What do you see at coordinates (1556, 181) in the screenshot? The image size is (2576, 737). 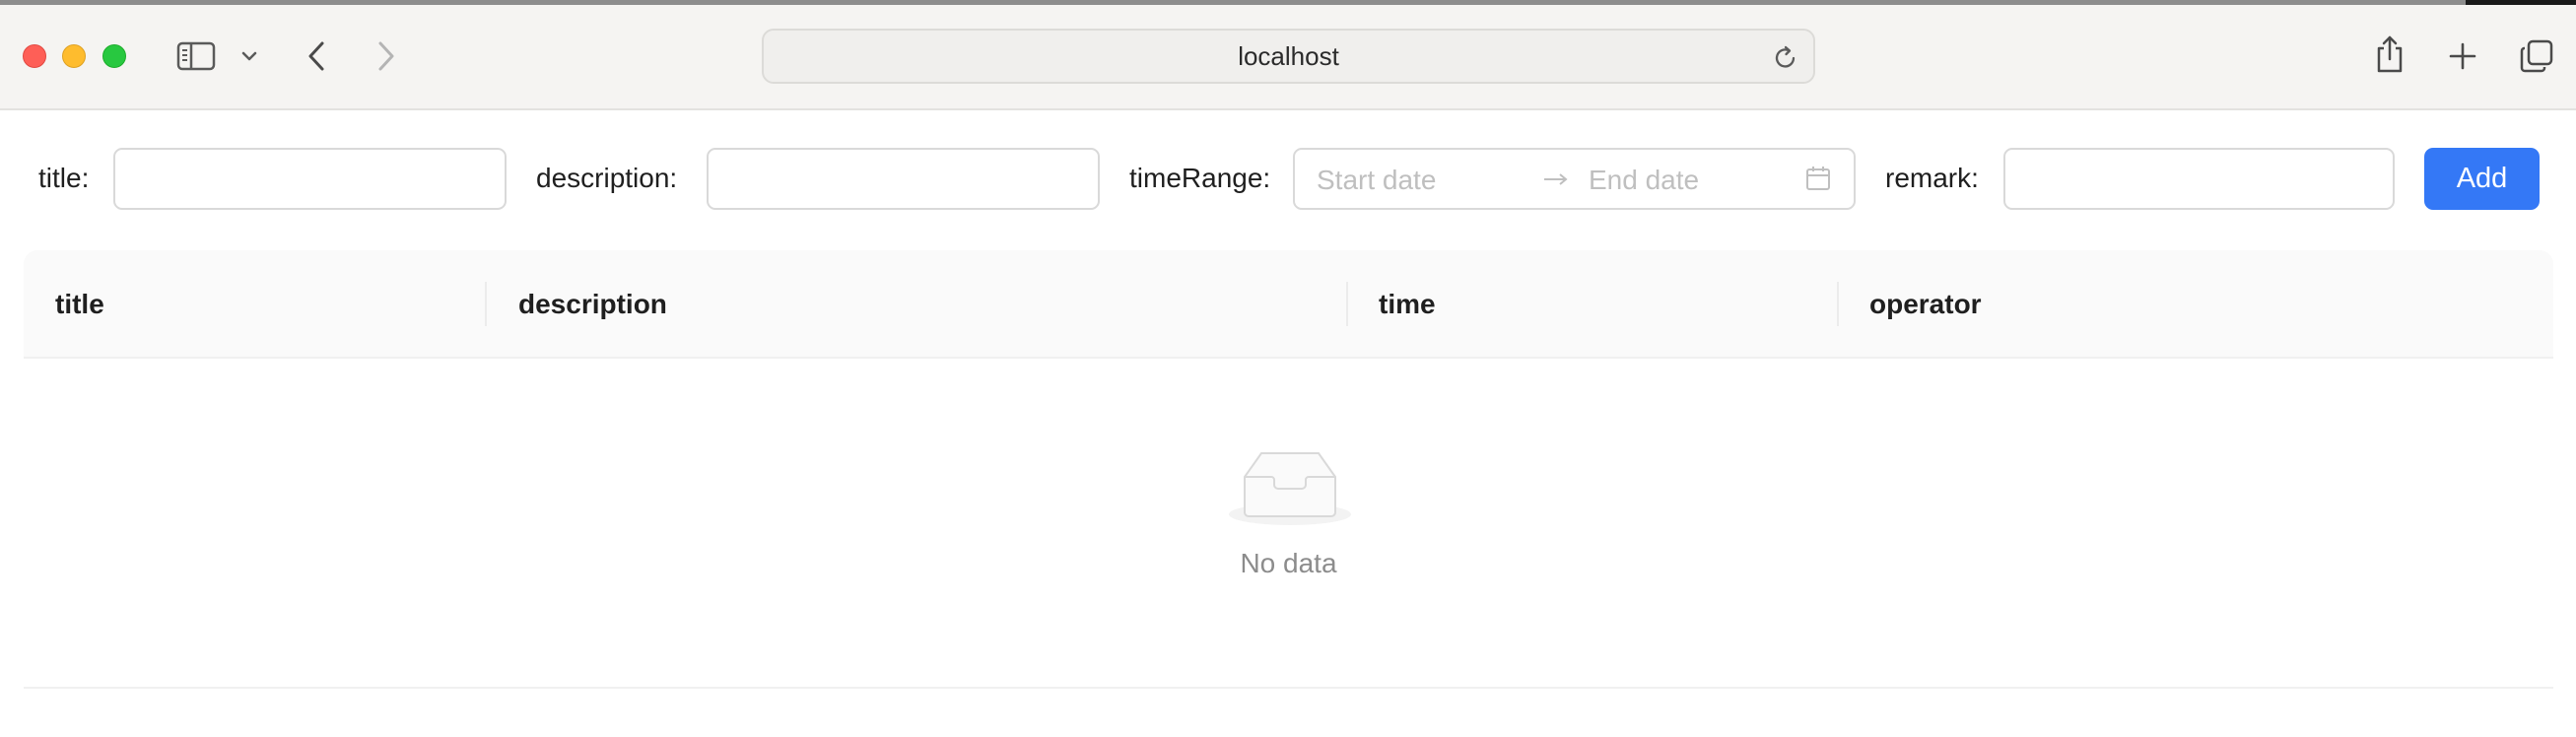 I see `range-arrow-icon` at bounding box center [1556, 181].